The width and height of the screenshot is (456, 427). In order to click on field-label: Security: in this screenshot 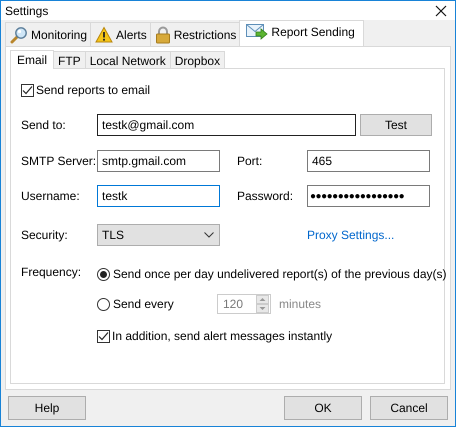, I will do `click(45, 235)`.